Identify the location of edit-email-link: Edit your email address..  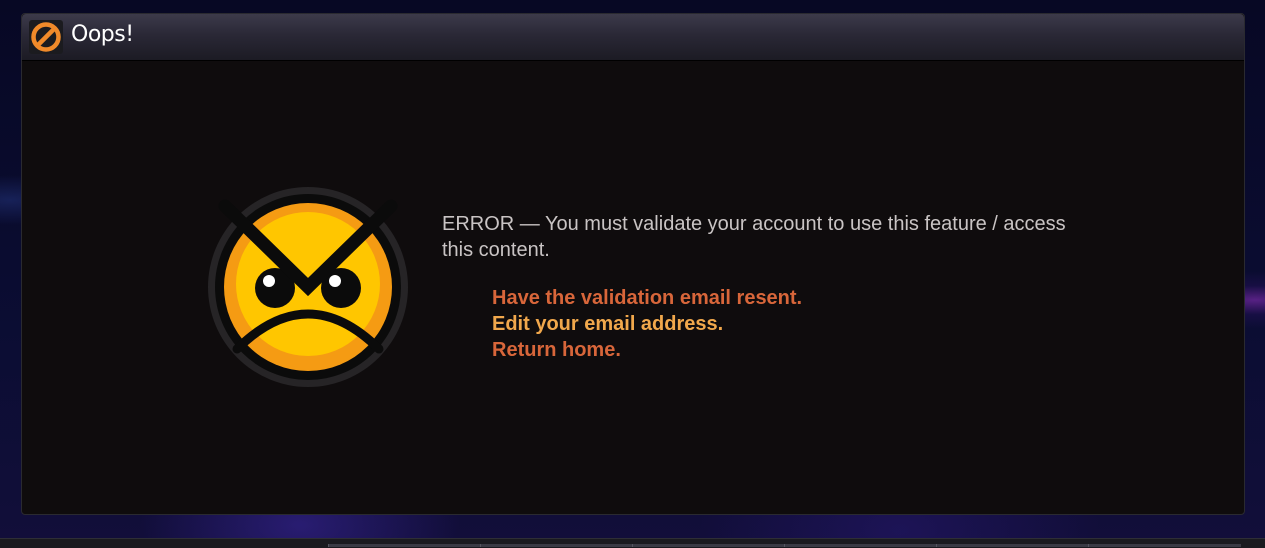
(647, 324).